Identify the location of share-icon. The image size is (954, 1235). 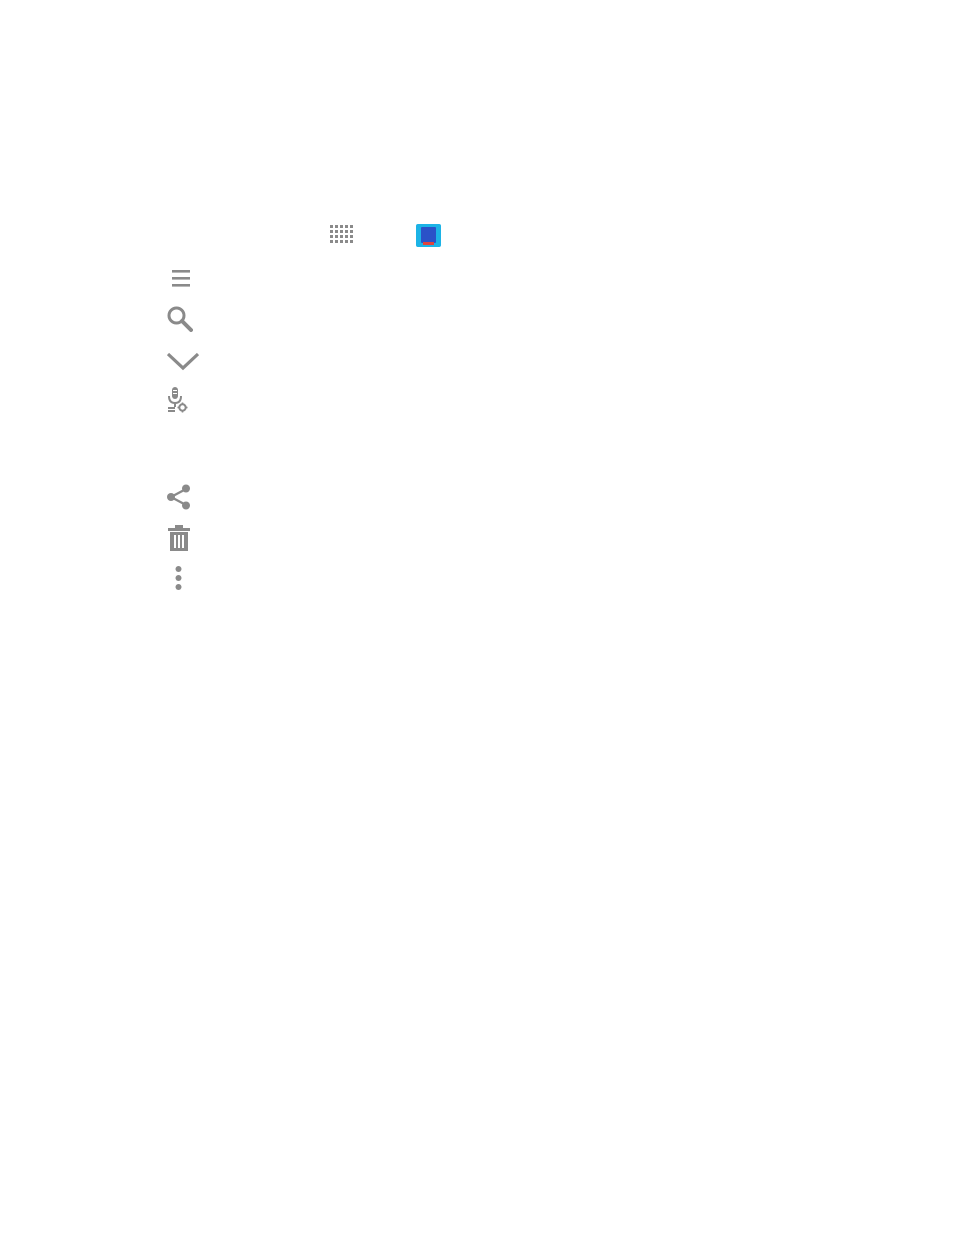
(179, 497).